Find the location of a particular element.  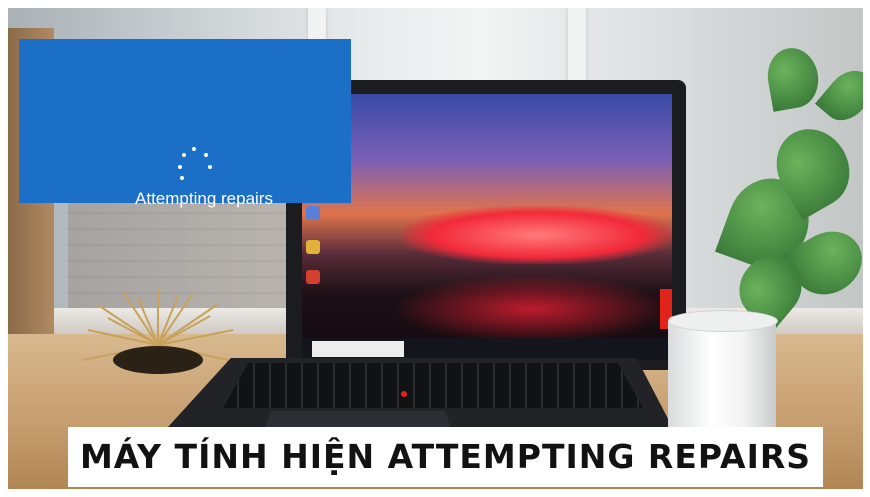

trackpoint is located at coordinates (404, 394).